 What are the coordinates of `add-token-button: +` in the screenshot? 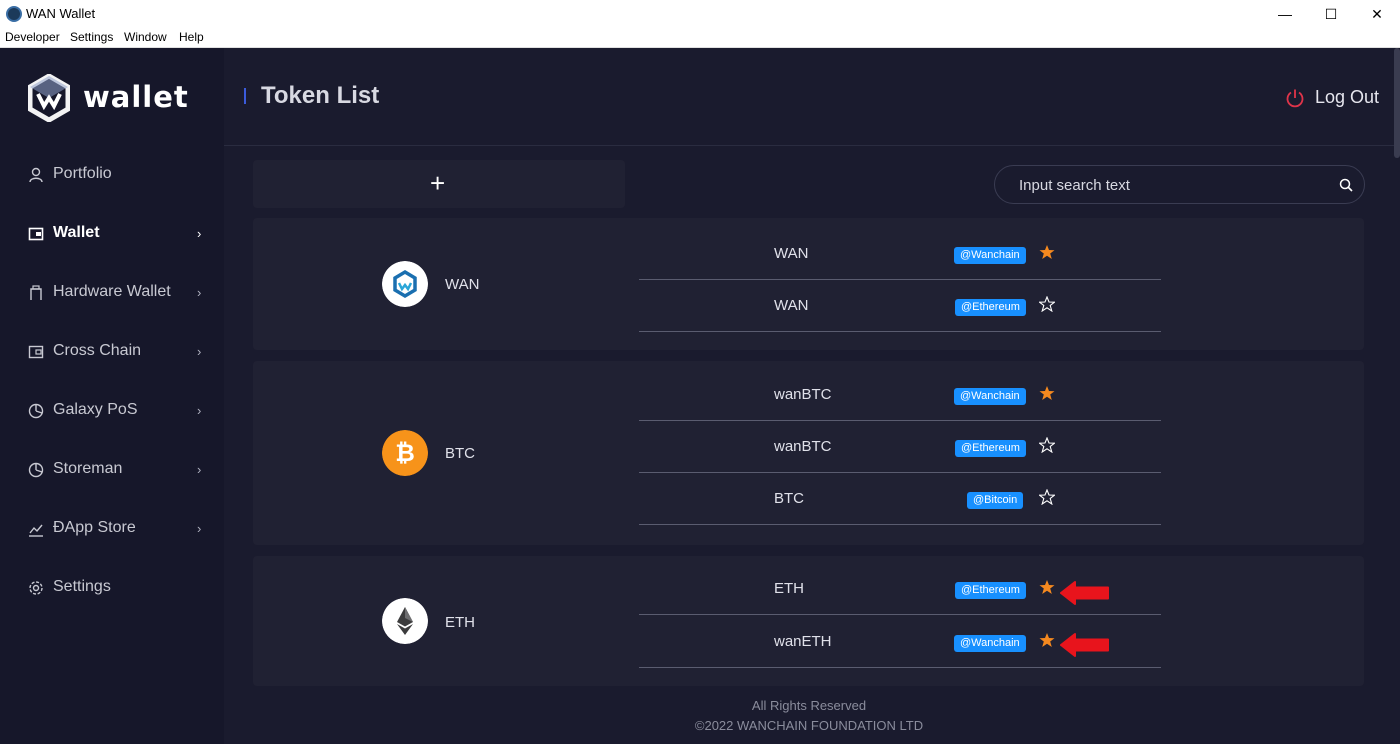 It's located at (439, 184).